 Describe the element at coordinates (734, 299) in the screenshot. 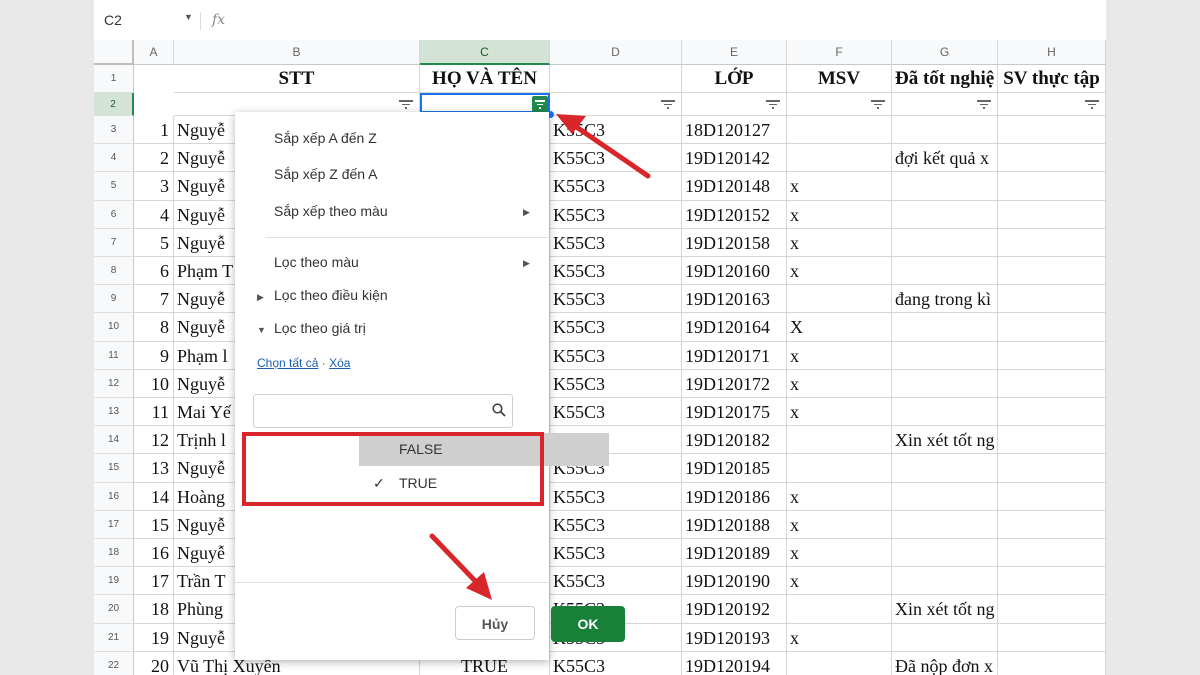

I see `student-id-cell: 19D120163` at that location.